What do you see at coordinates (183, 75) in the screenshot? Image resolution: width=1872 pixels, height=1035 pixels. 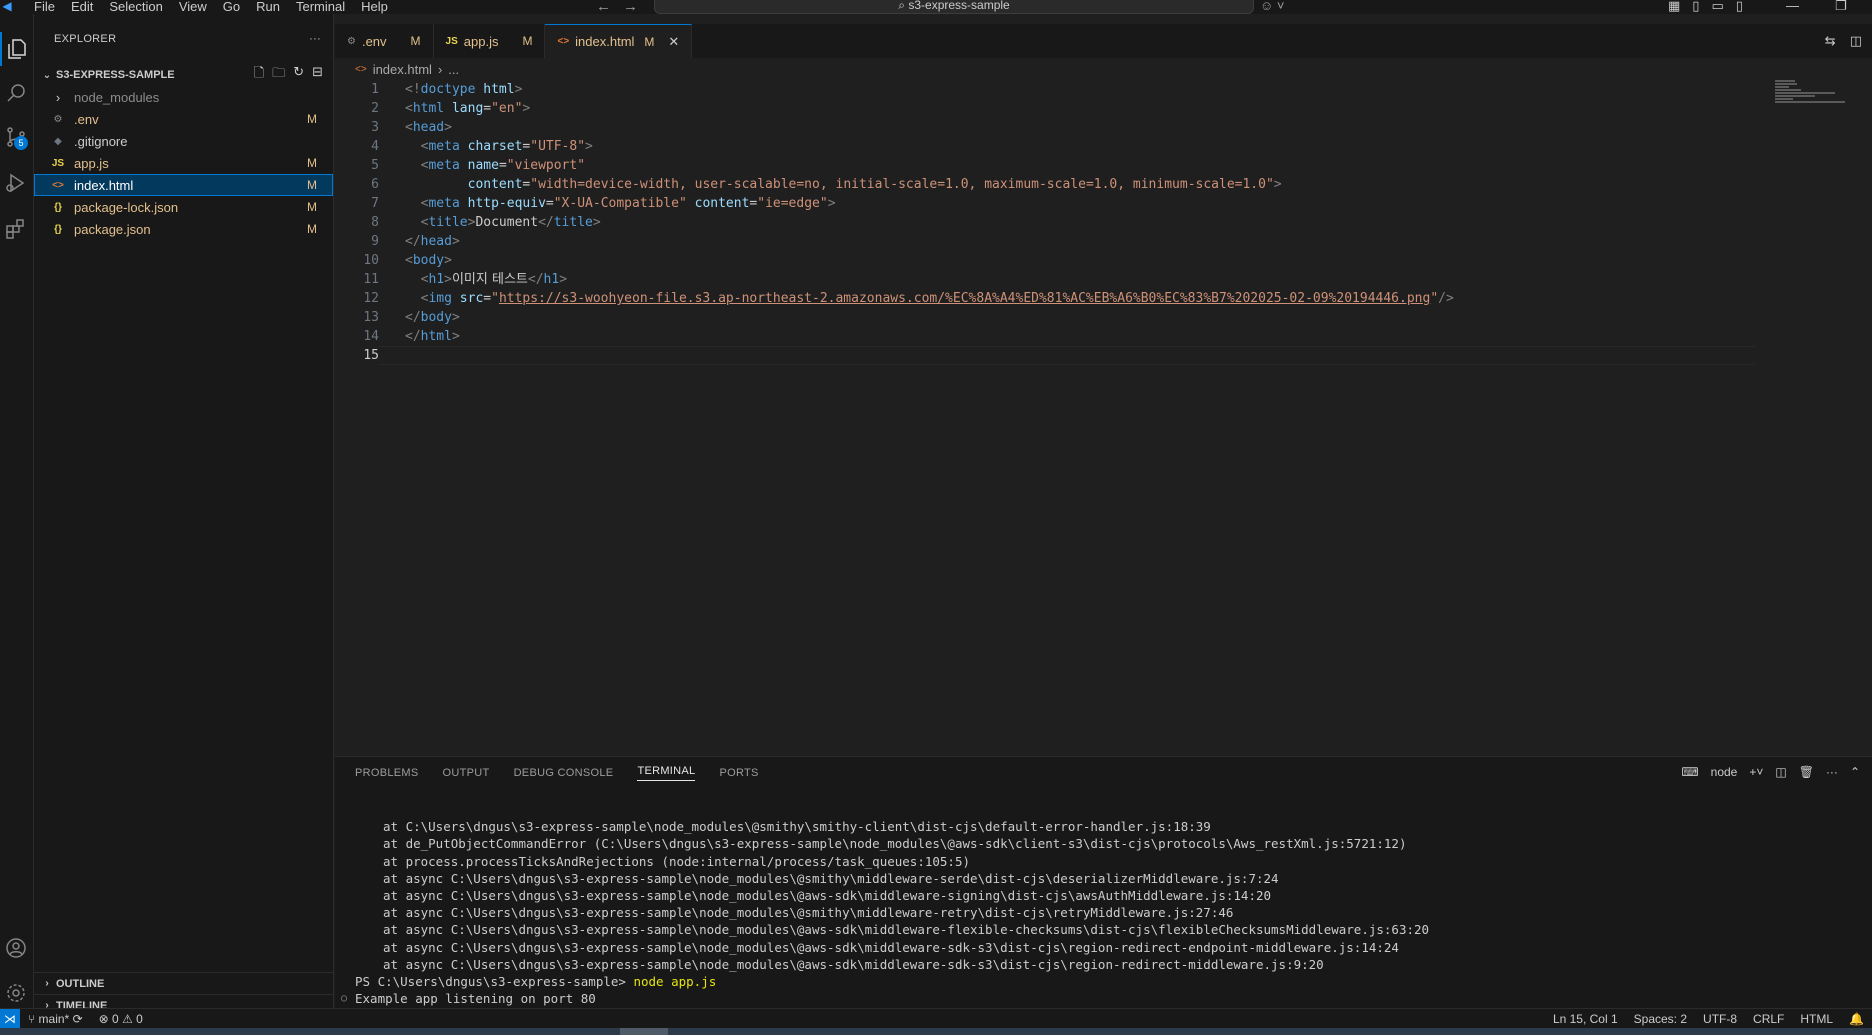 I see `workspace-folder-header: ⌄ S3-EXPRESS-SAMPLE 🗋 🗀 ↻ ⊟` at bounding box center [183, 75].